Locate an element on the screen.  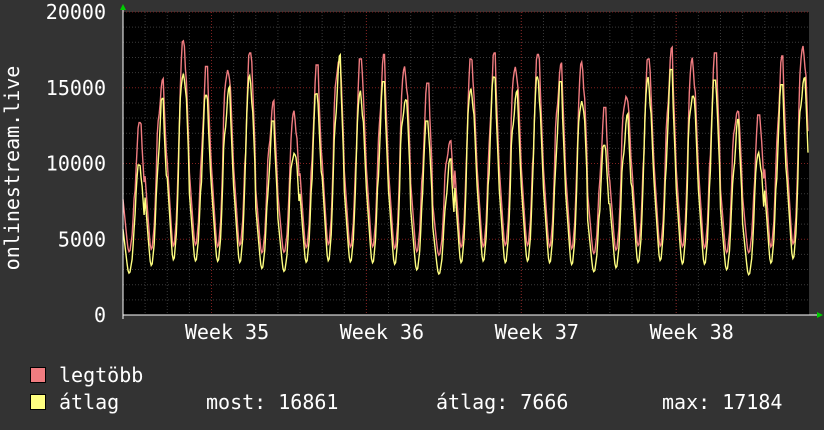
x-tick-label: Week 35 is located at coordinates (227, 332).